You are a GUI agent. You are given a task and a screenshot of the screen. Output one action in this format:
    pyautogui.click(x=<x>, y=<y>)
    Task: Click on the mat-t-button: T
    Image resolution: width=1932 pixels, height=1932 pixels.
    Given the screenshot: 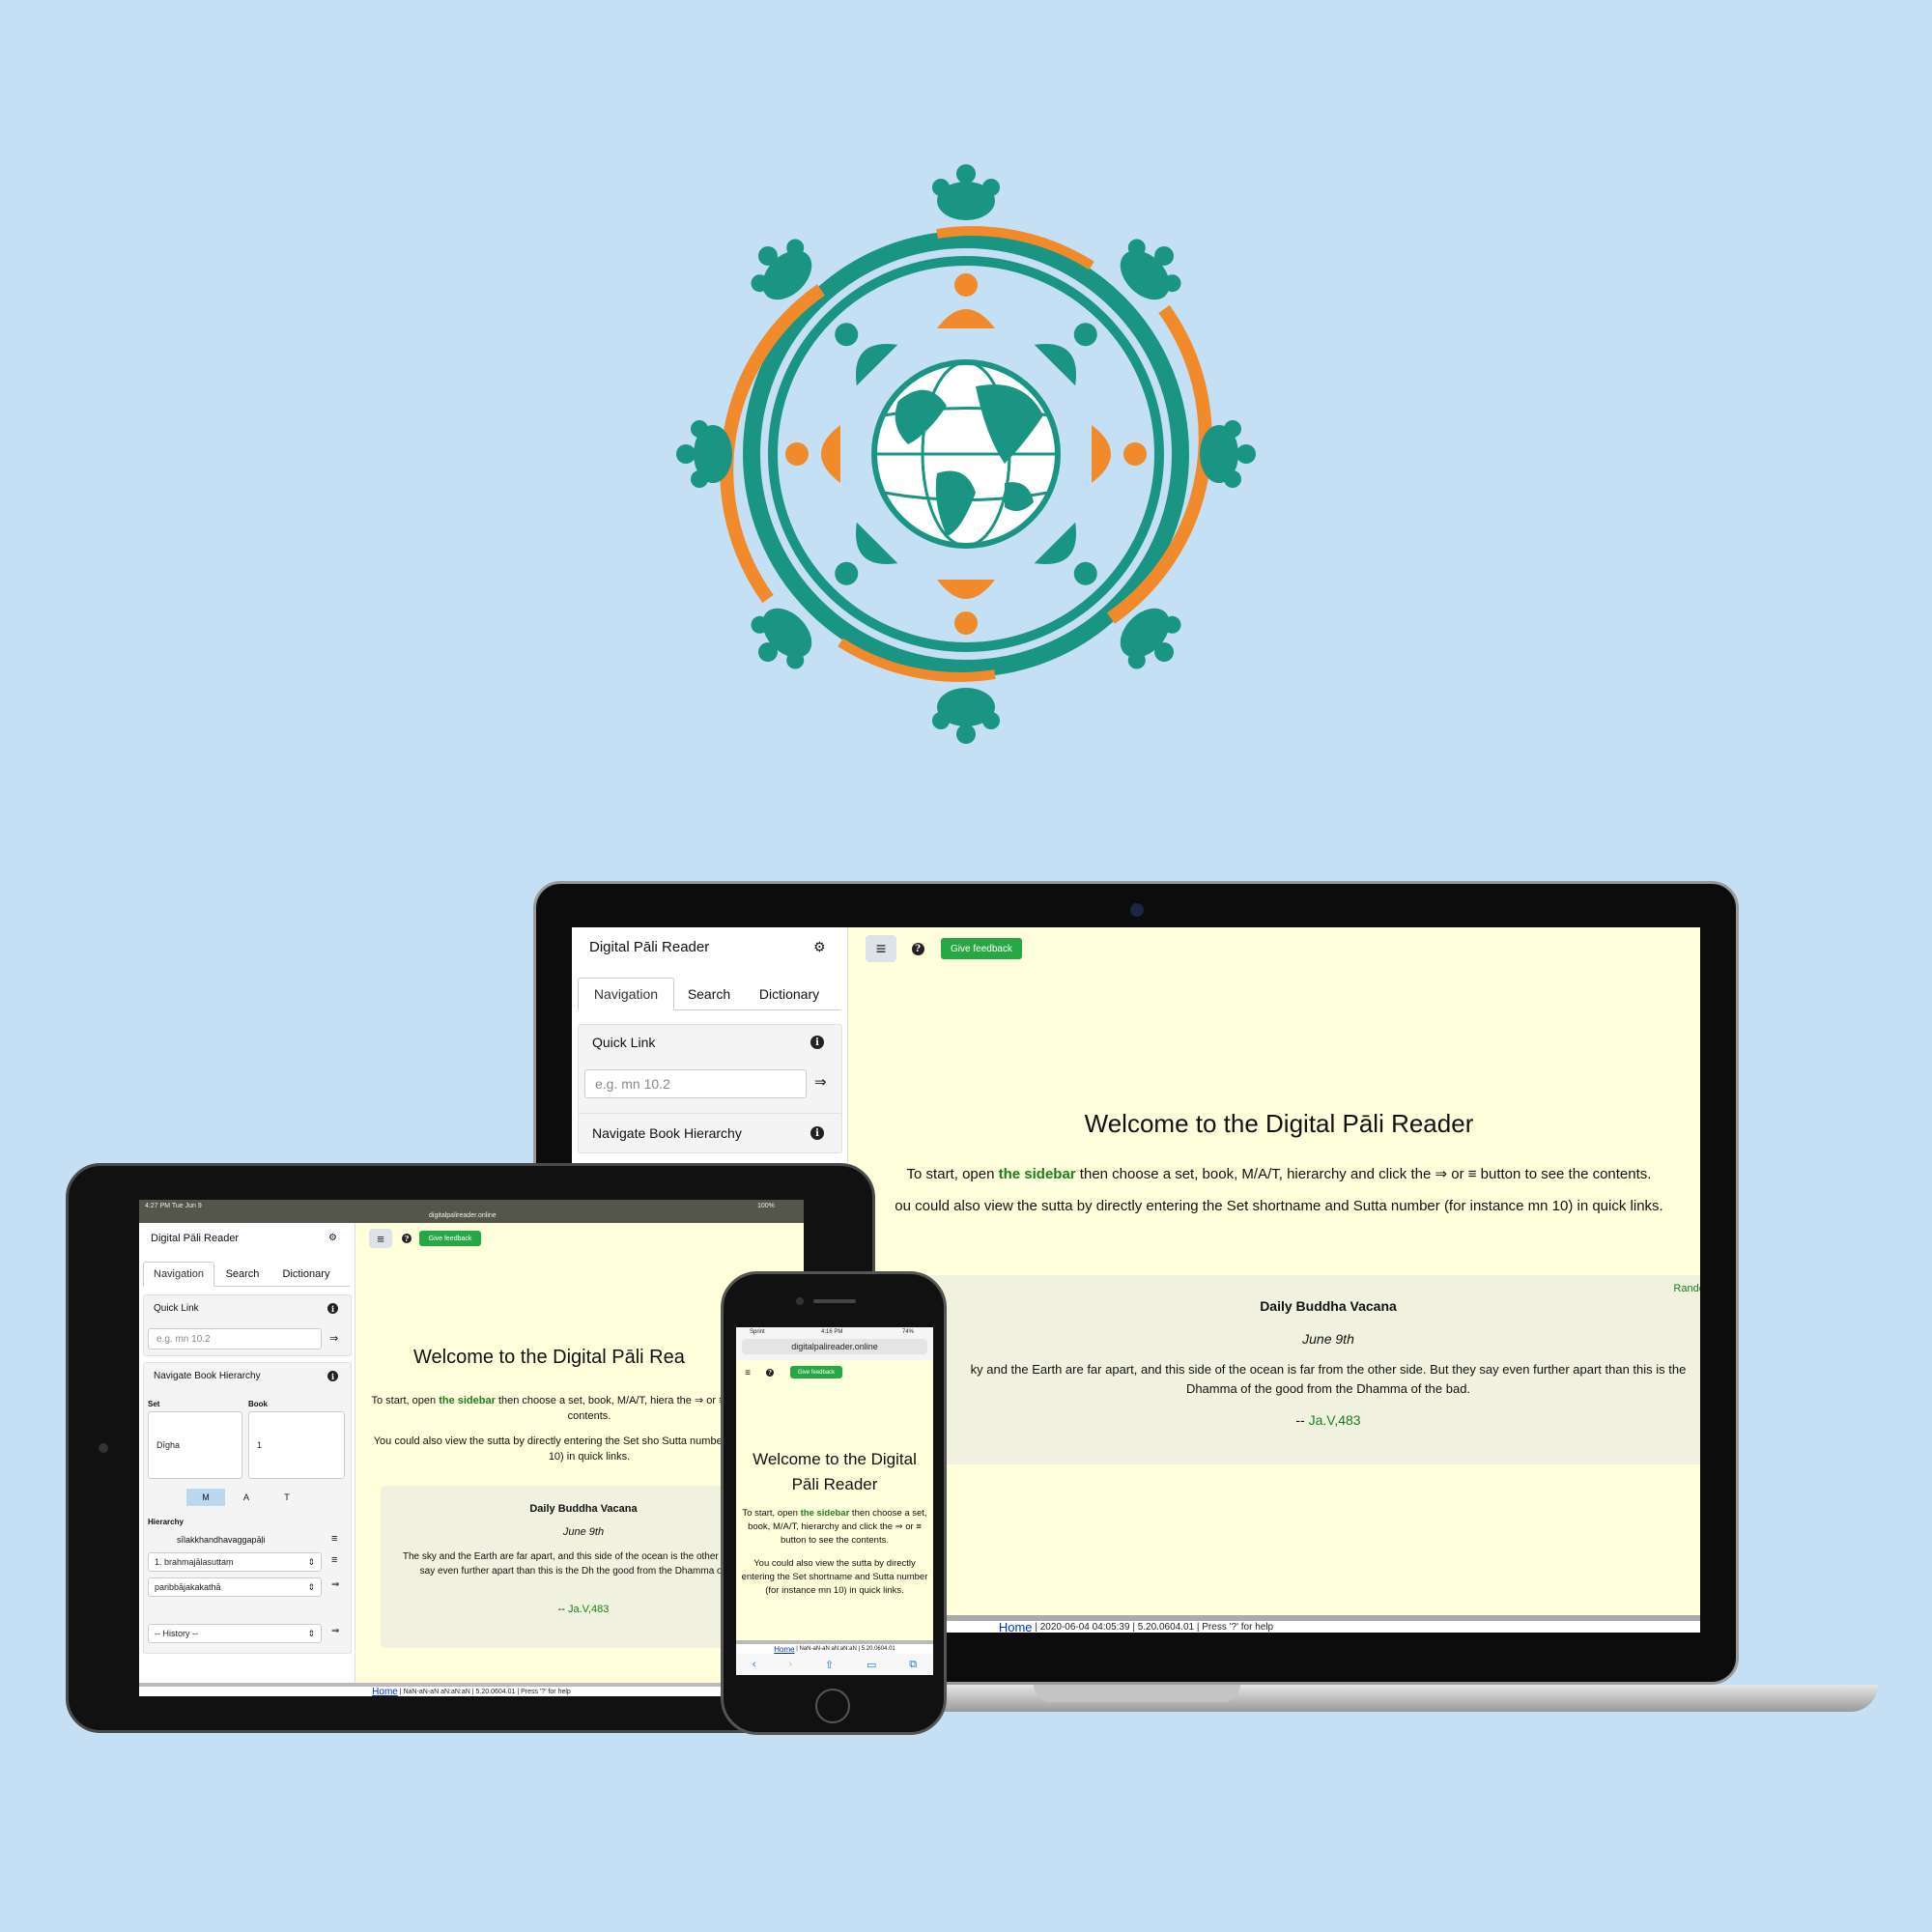 What is the action you would take?
    pyautogui.click(x=287, y=1497)
    